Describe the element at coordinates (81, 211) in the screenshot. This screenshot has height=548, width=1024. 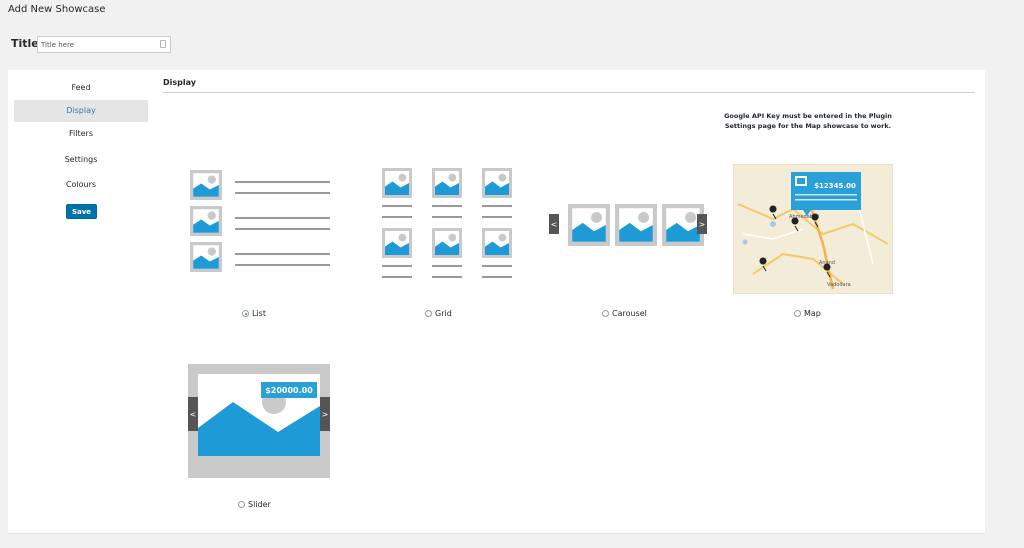
I see `save-button: Save` at that location.